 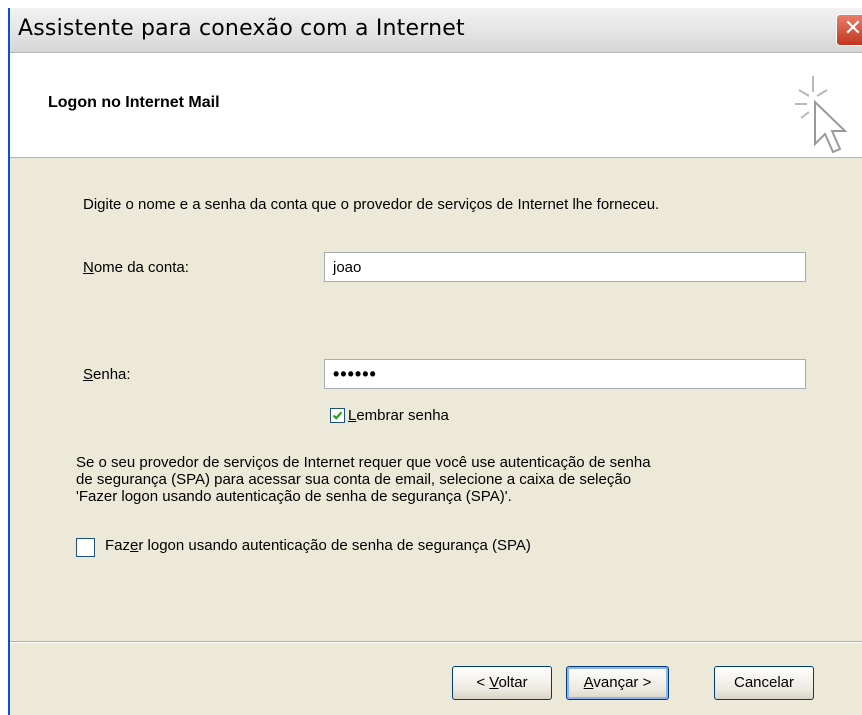 What do you see at coordinates (764, 683) in the screenshot?
I see `cancel-button: Cancelar` at bounding box center [764, 683].